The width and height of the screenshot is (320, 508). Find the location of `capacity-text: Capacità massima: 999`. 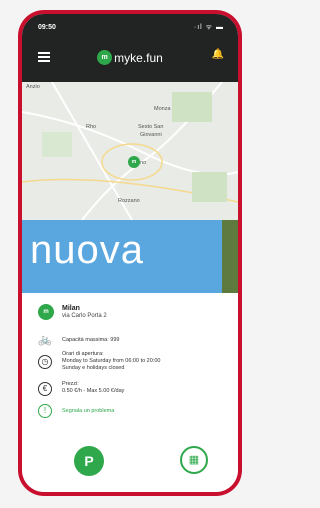

capacity-text: Capacità massima: 999 is located at coordinates (91, 340).